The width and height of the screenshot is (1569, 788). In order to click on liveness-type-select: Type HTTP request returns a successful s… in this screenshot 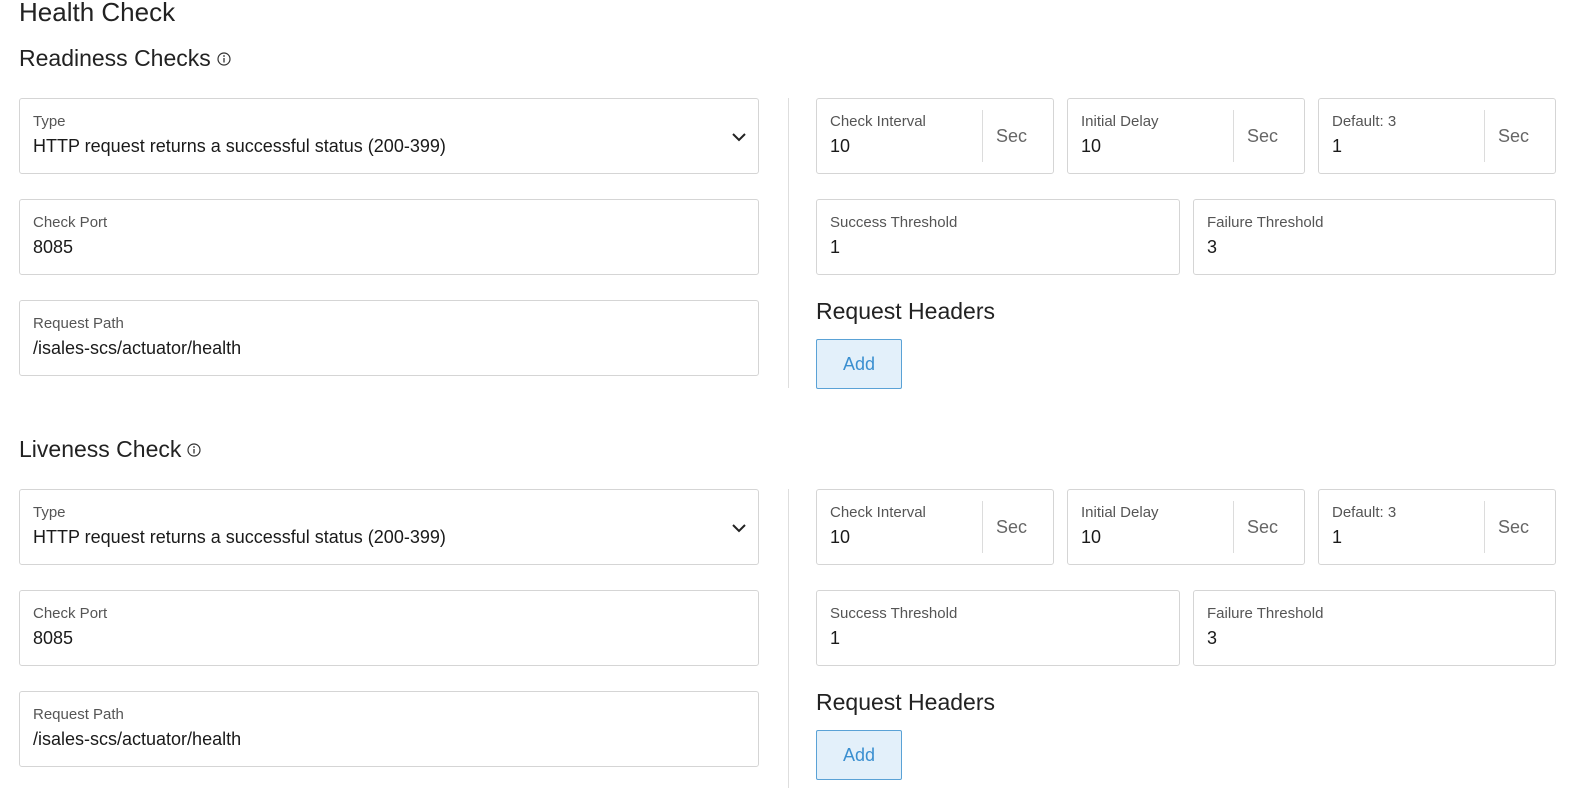, I will do `click(389, 527)`.